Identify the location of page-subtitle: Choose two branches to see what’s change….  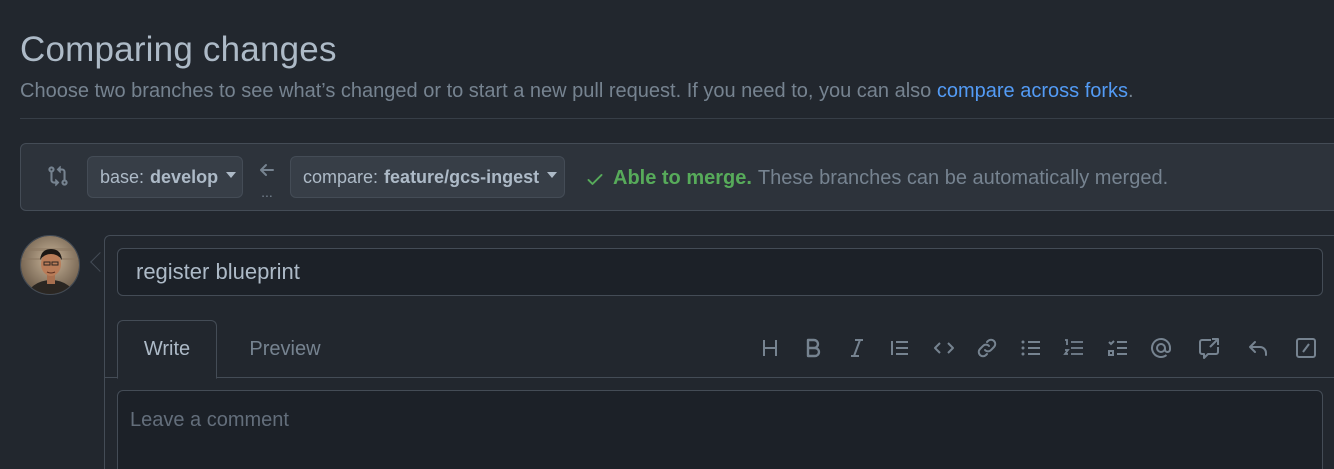
(577, 91).